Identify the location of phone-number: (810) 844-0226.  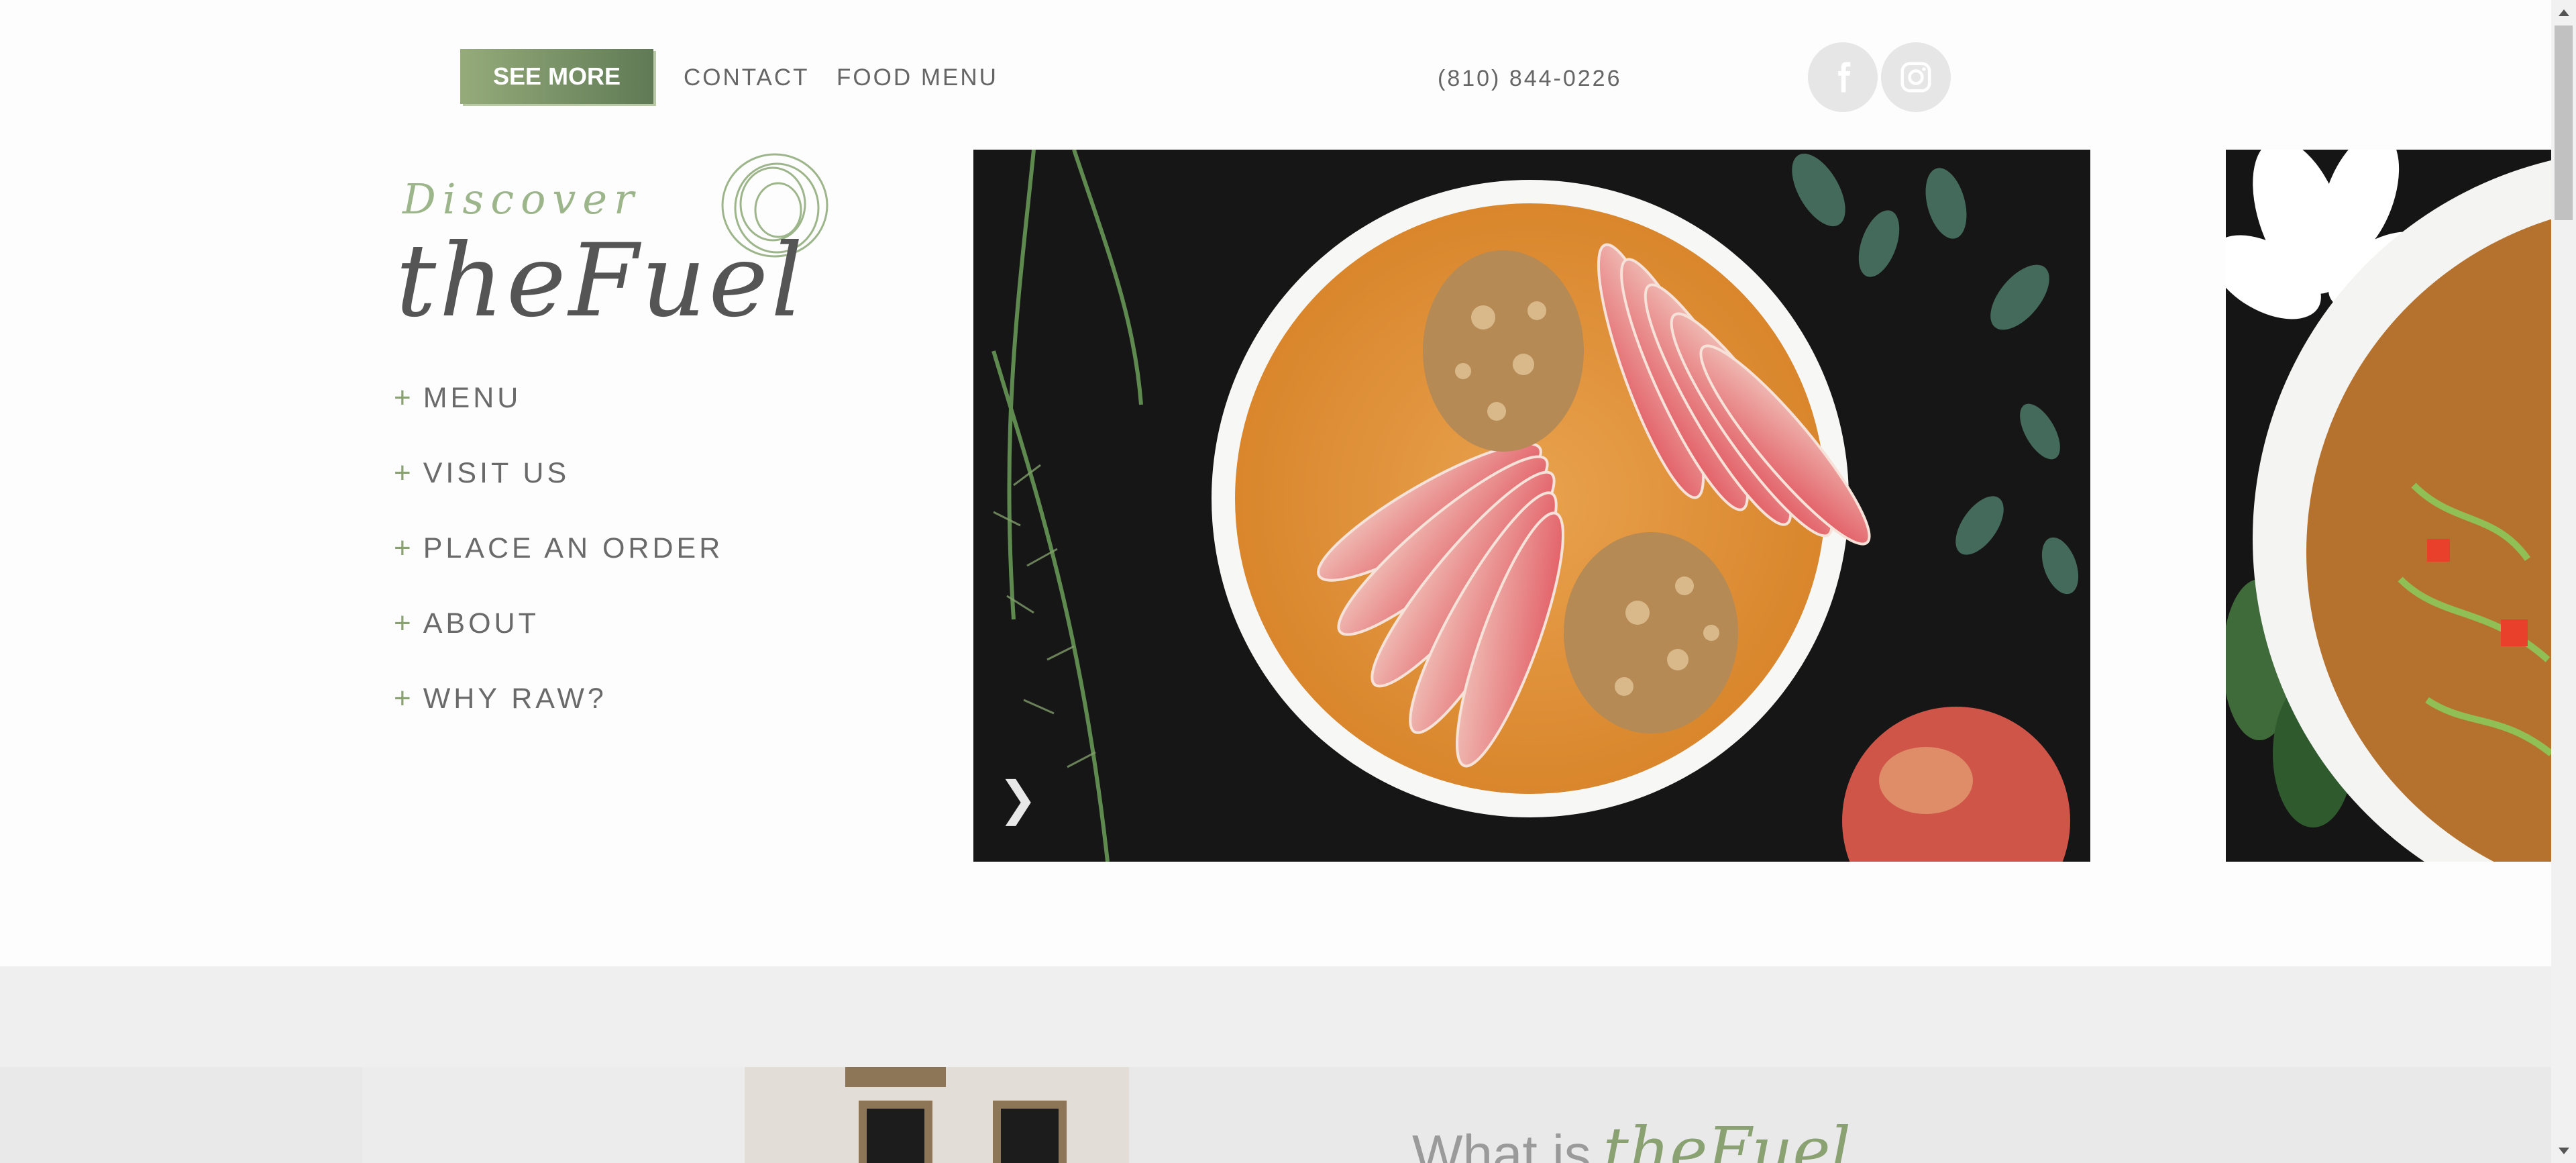
(1530, 79).